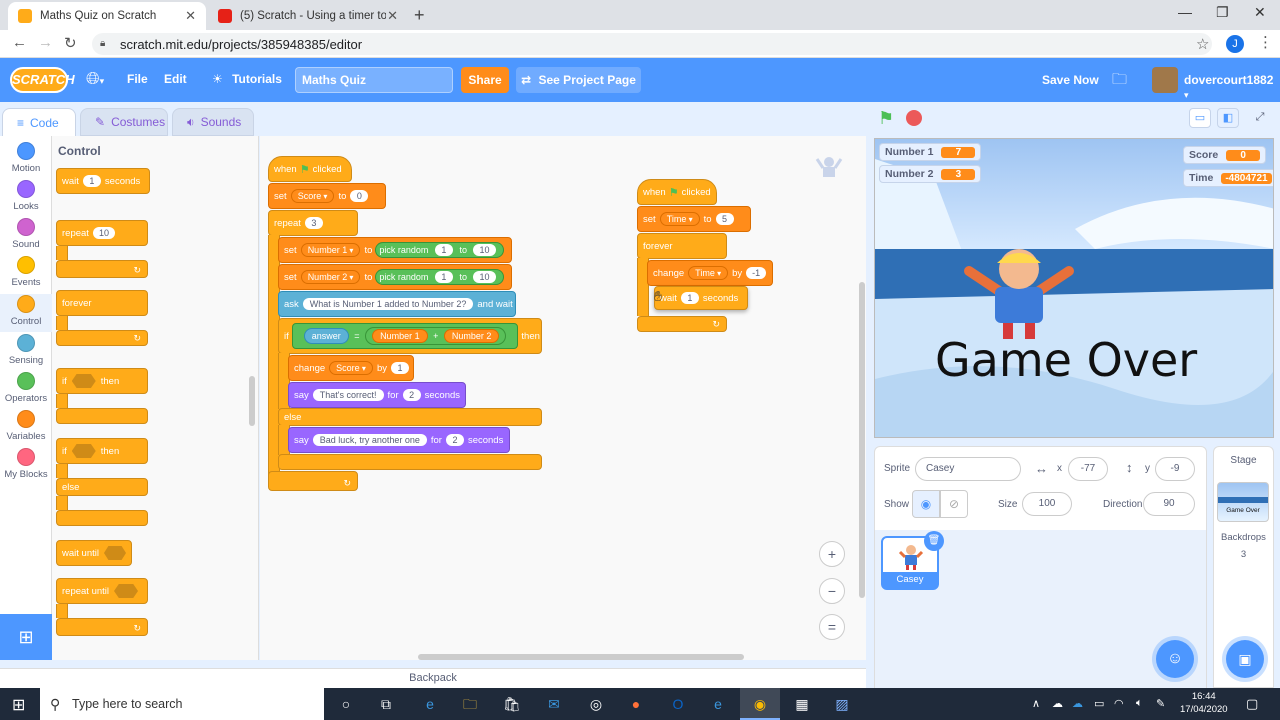 Image resolution: width=1280 pixels, height=720 pixels. Describe the element at coordinates (677, 192) in the screenshot. I see `when-flag-clicked-hat-2: when ⚑ clicked` at that location.